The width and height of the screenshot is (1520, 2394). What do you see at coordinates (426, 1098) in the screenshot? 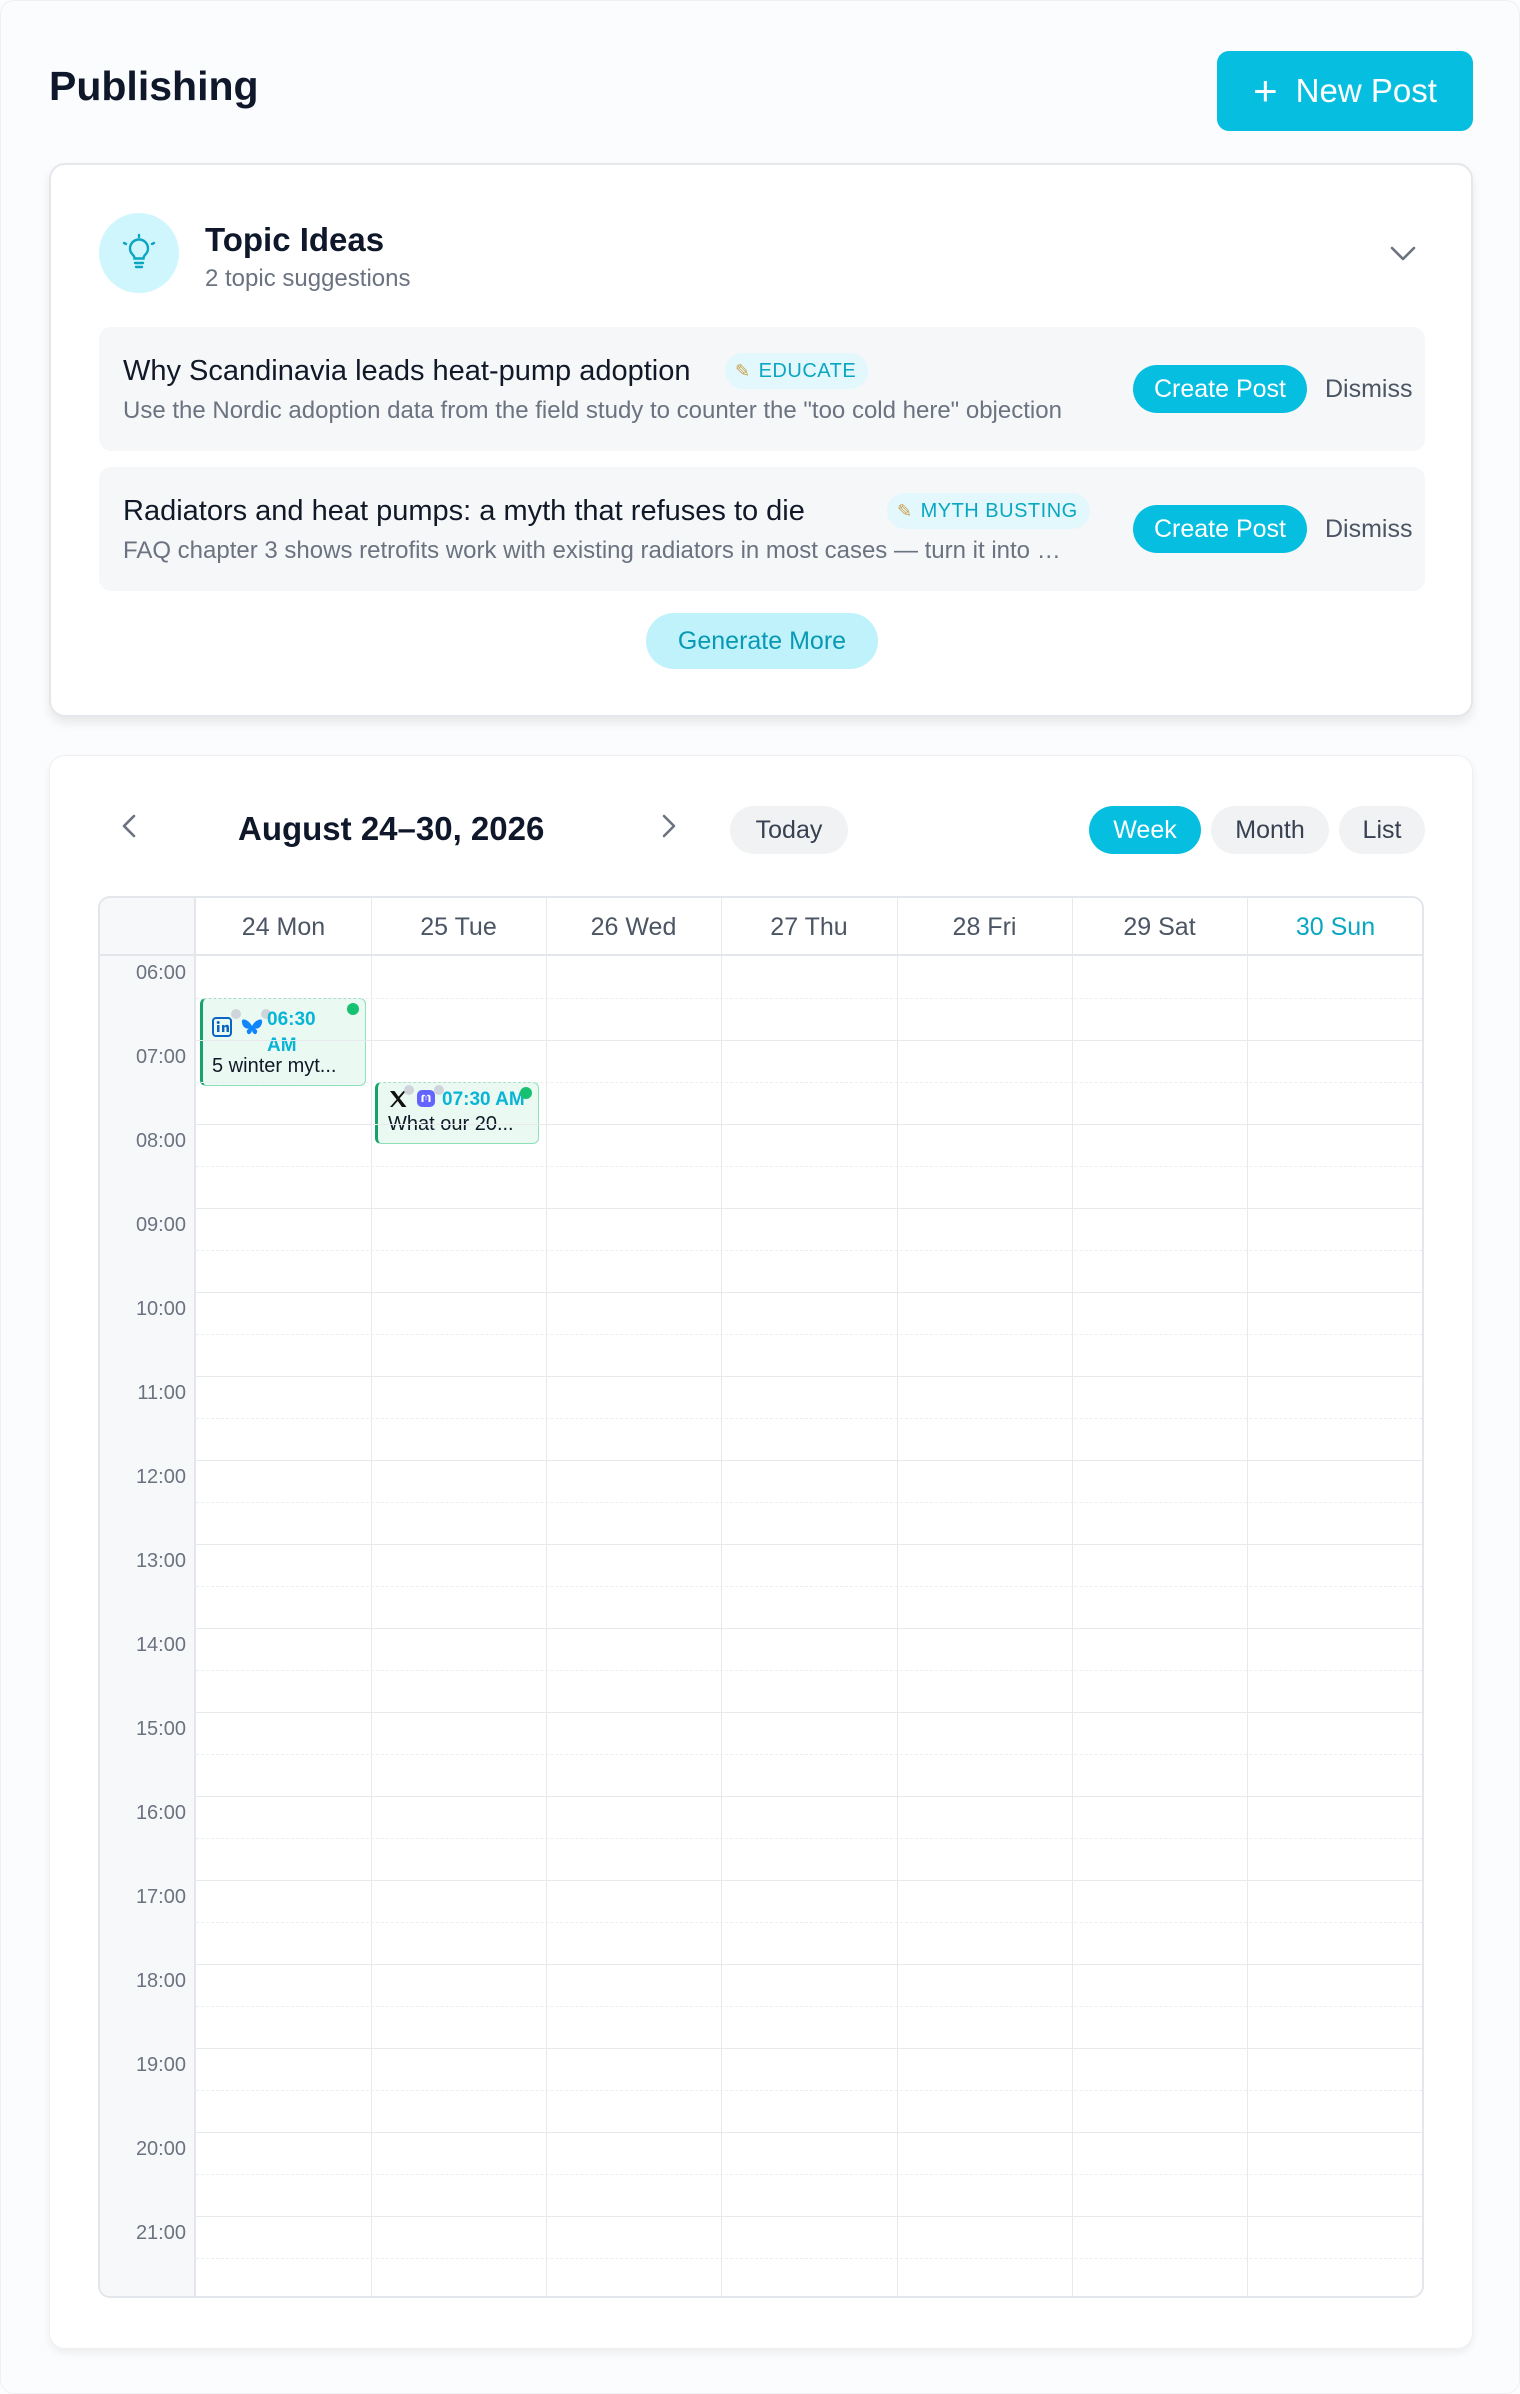
I see `mastodon-icon` at bounding box center [426, 1098].